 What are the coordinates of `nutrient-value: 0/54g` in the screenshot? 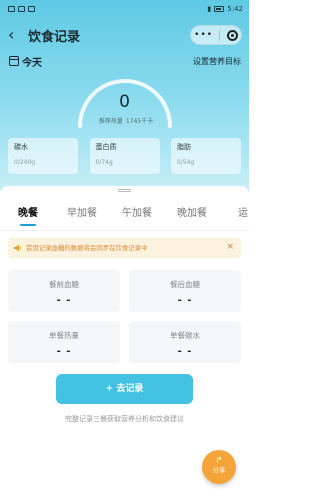 It's located at (186, 162).